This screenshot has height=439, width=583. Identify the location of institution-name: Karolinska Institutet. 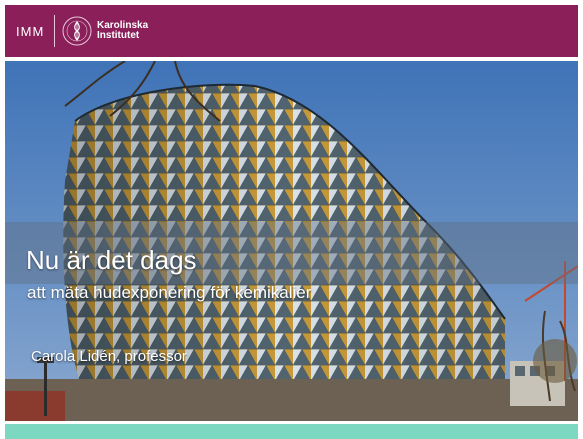
(122, 31).